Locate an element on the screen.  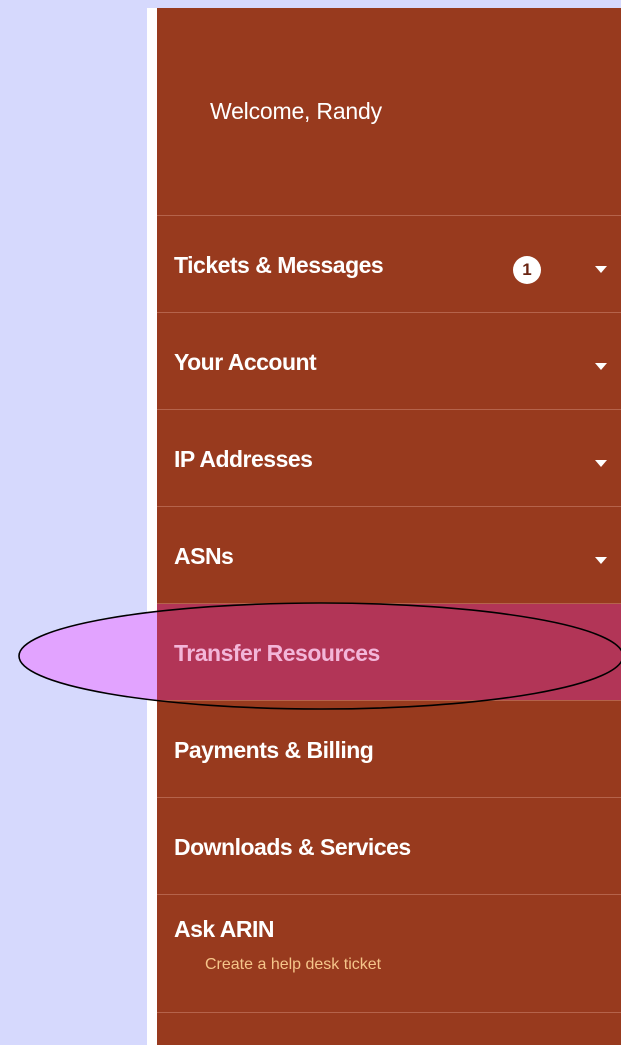
menu-item-label: Your Account is located at coordinates (245, 362).